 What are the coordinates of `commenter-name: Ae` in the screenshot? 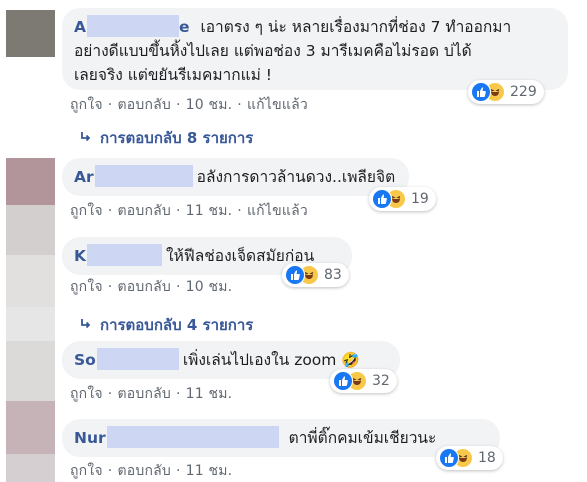 It's located at (132, 26).